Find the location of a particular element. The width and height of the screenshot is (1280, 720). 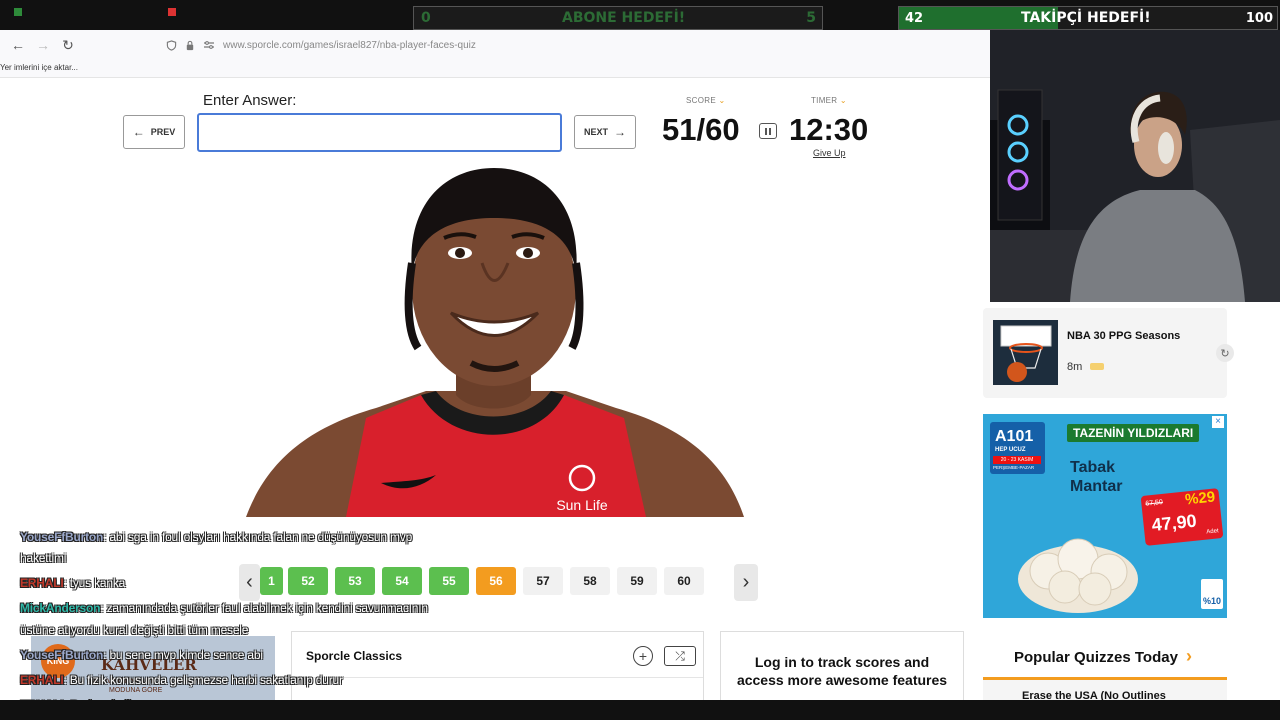

answer-label: Enter Answer: is located at coordinates (250, 100).